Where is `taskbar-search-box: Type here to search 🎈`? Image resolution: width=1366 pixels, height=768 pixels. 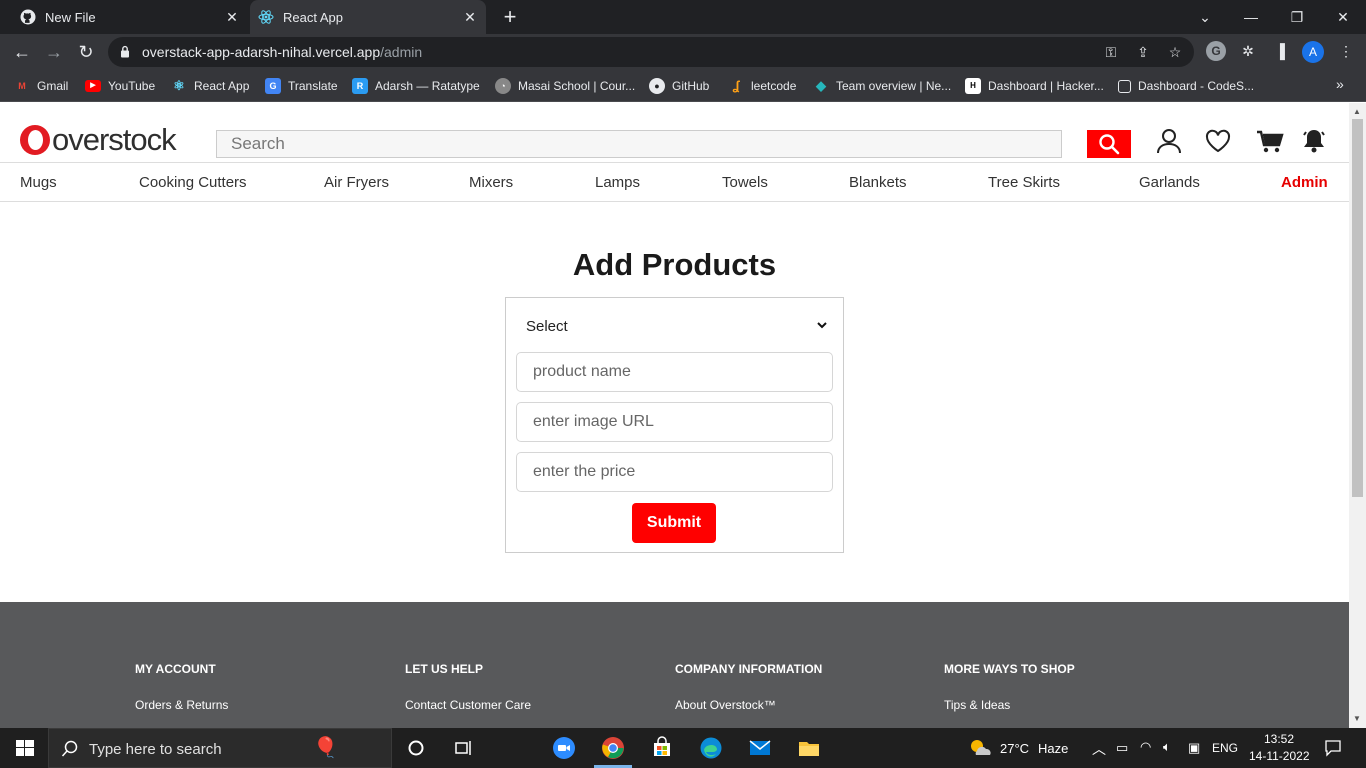
taskbar-search-box: Type here to search 🎈 is located at coordinates (220, 748).